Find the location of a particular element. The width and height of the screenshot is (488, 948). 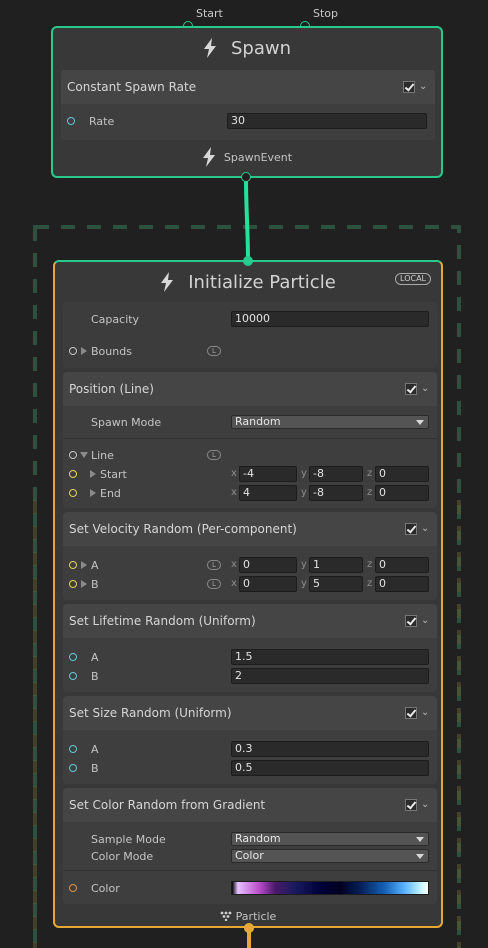

start-x-field: -4 is located at coordinates (268, 474).